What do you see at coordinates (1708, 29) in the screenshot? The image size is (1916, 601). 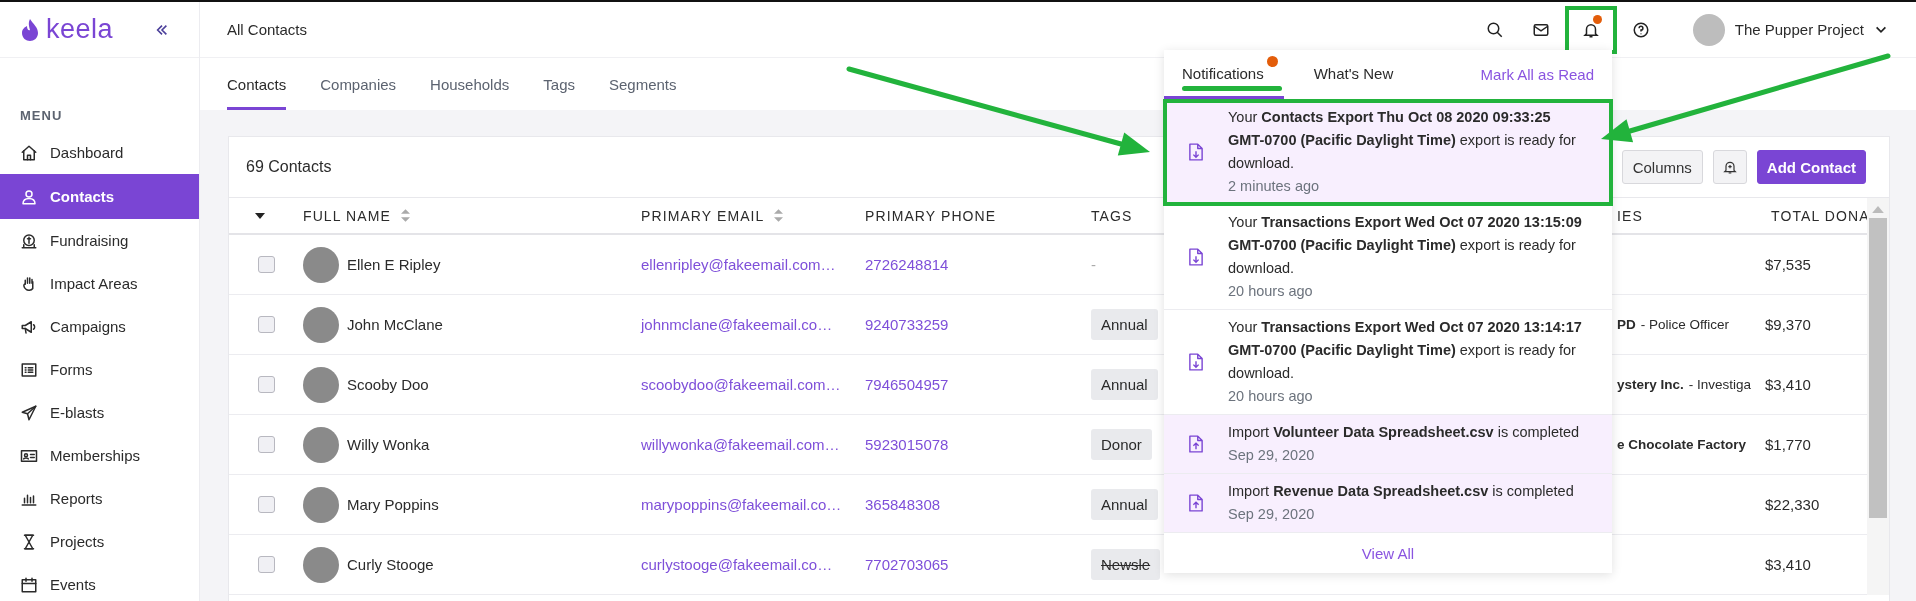 I see `account-avatar` at bounding box center [1708, 29].